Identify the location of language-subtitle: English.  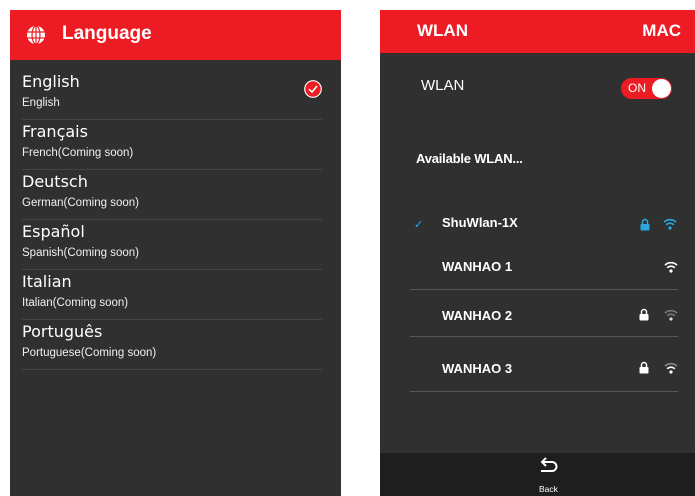
(41, 103).